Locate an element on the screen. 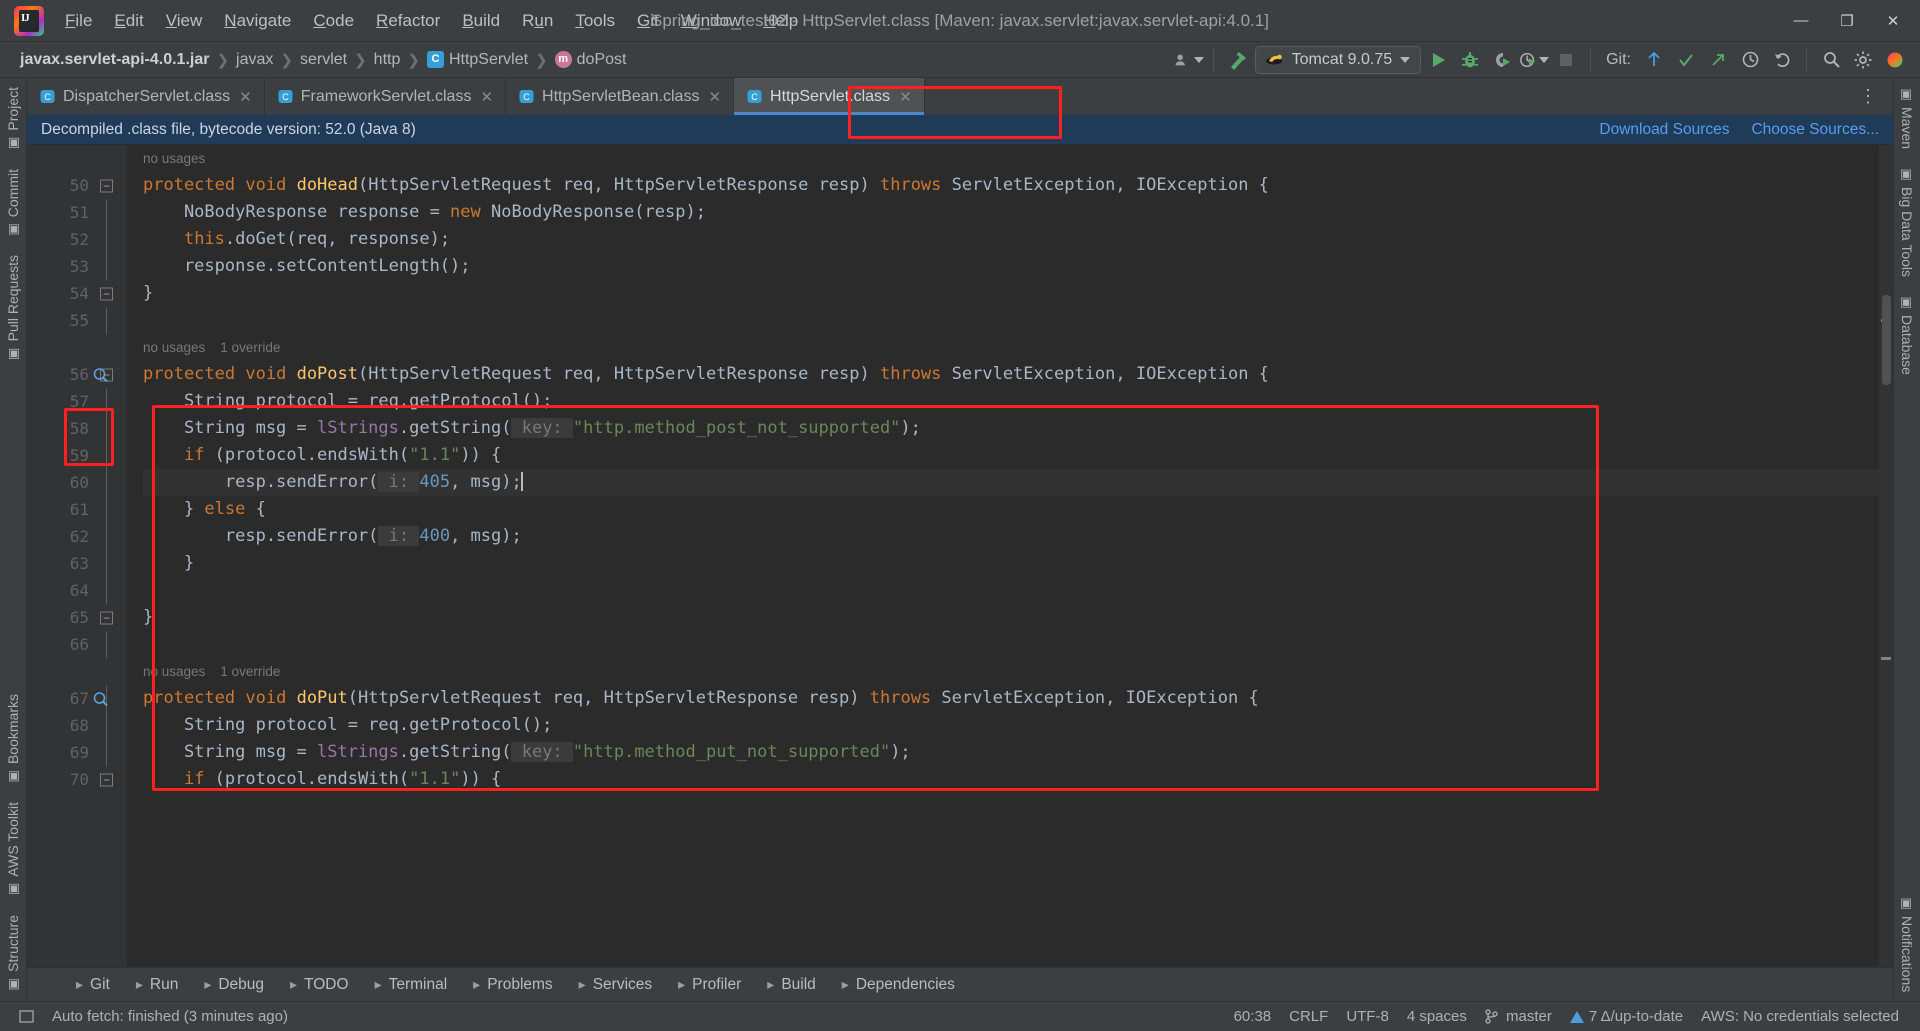  profiler-icon is located at coordinates (1534, 60).